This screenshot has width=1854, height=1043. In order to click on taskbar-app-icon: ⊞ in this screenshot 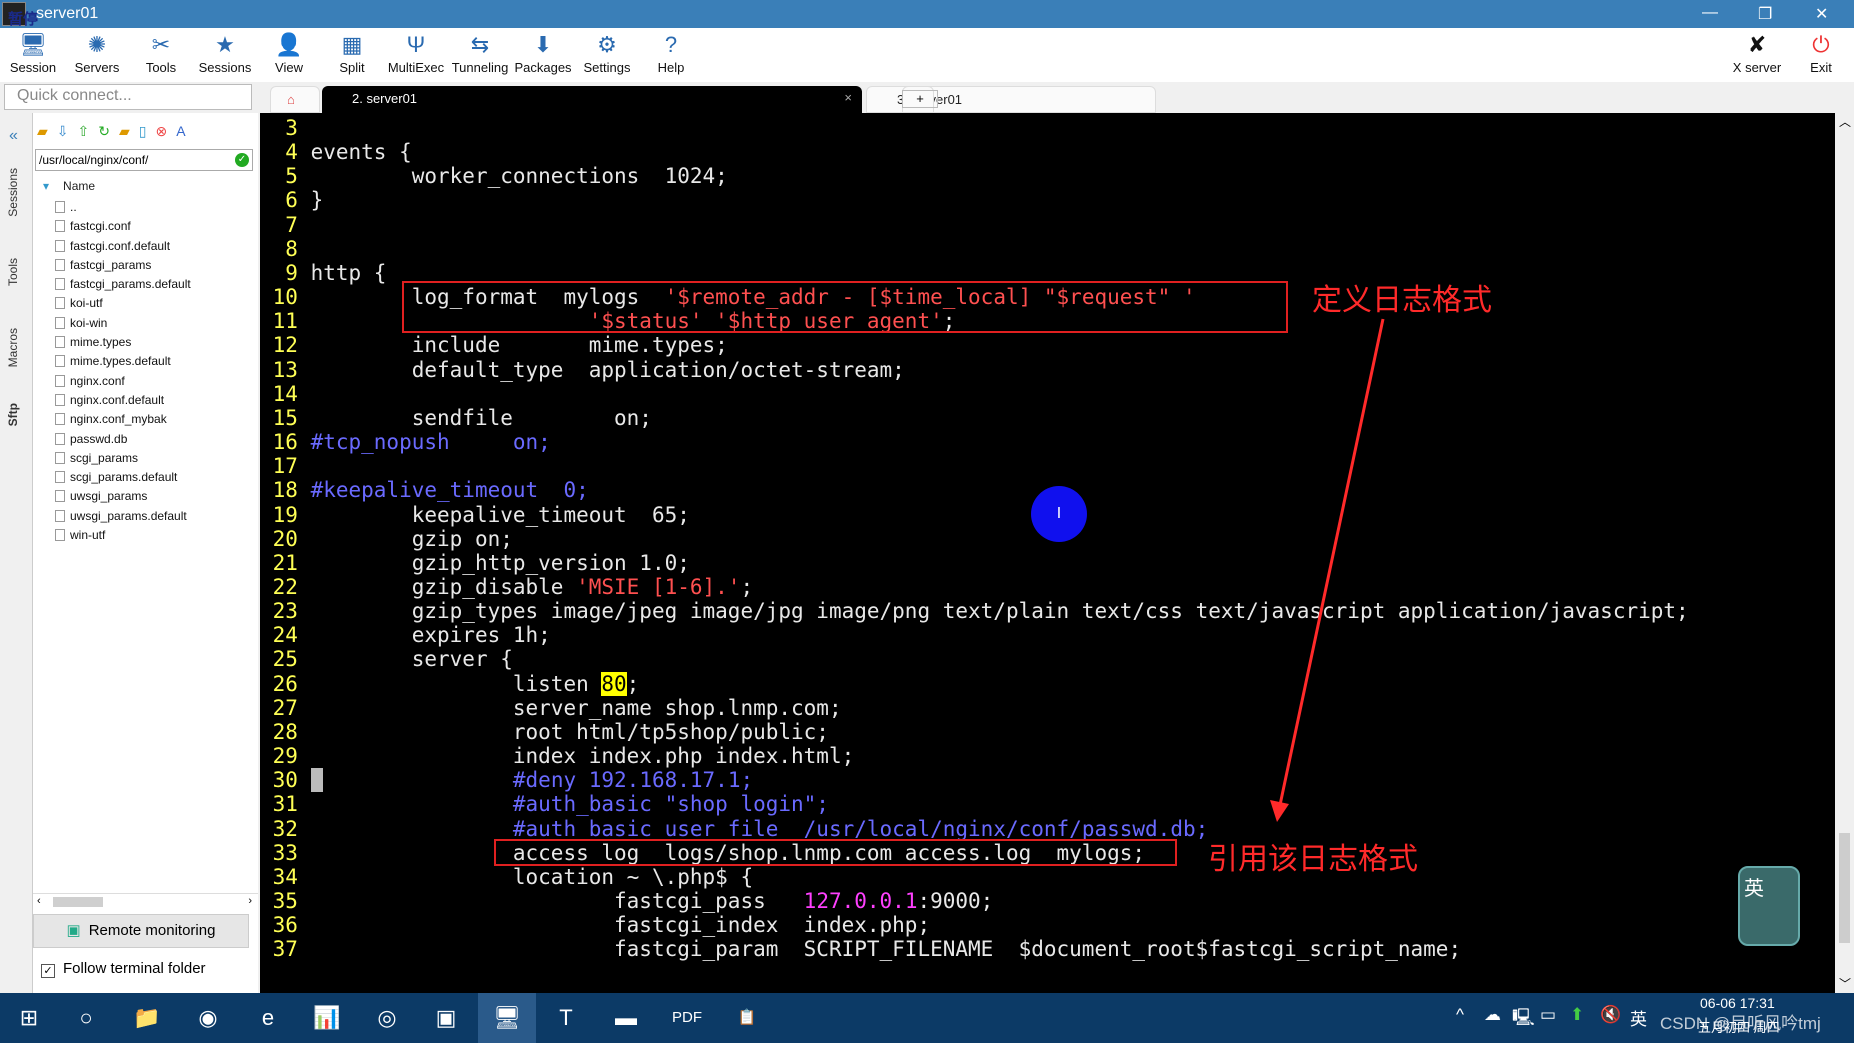, I will do `click(29, 1018)`.